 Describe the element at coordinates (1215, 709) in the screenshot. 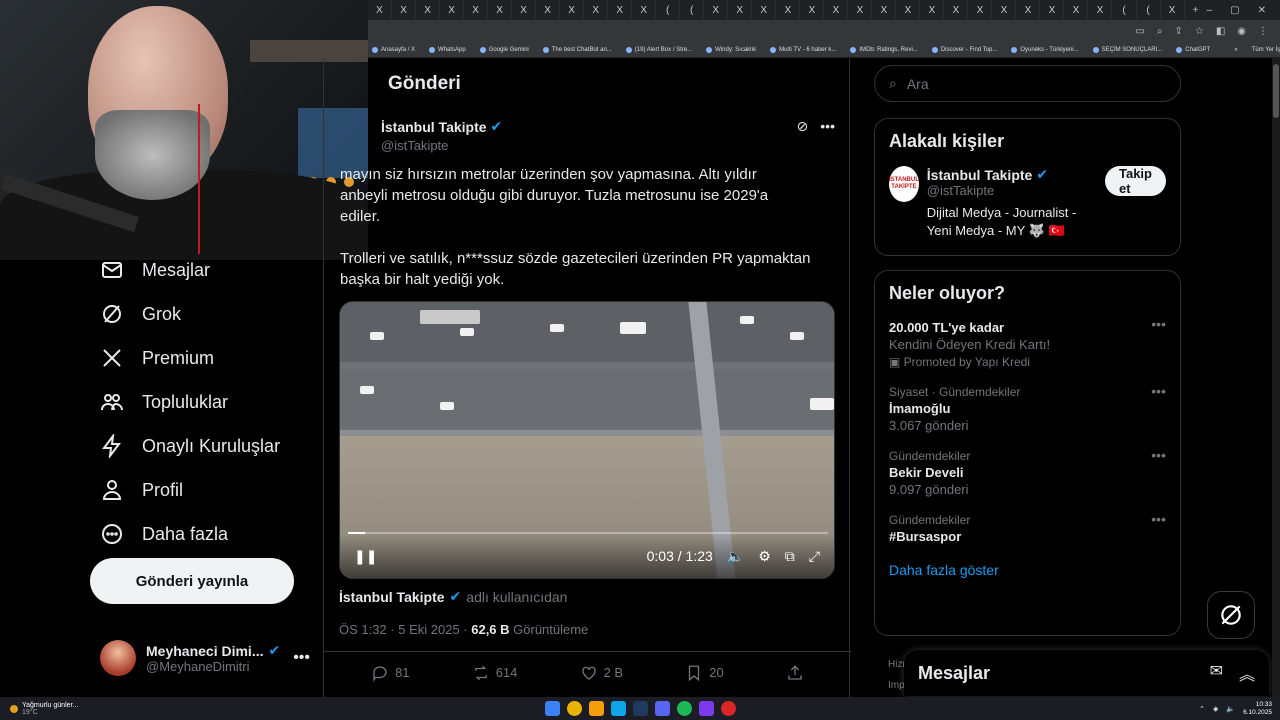

I see `network-icon: ◈` at that location.